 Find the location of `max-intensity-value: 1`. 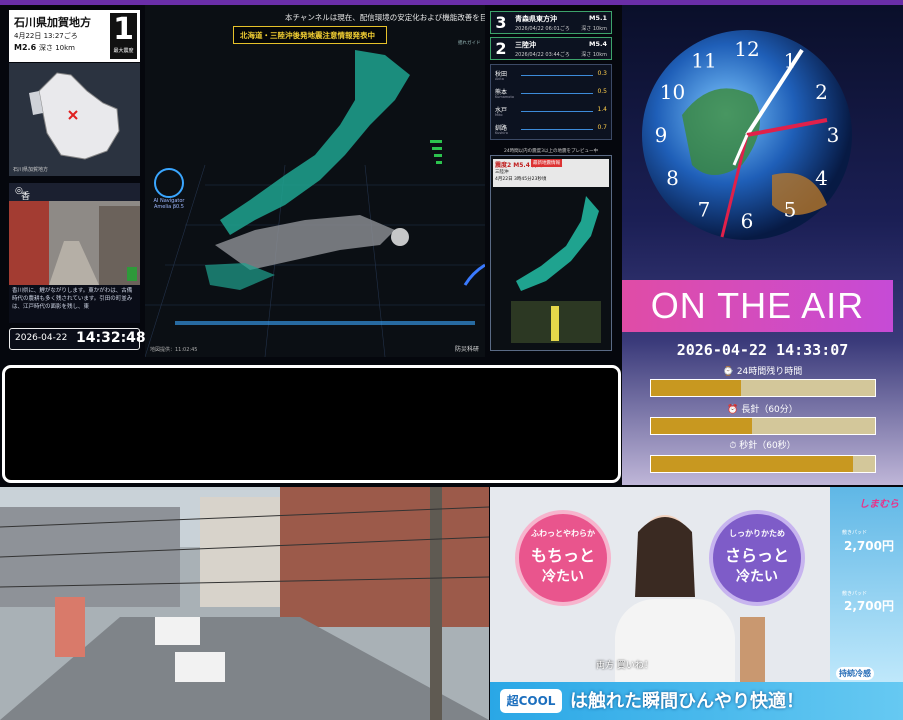

max-intensity-value: 1 is located at coordinates (123, 29).